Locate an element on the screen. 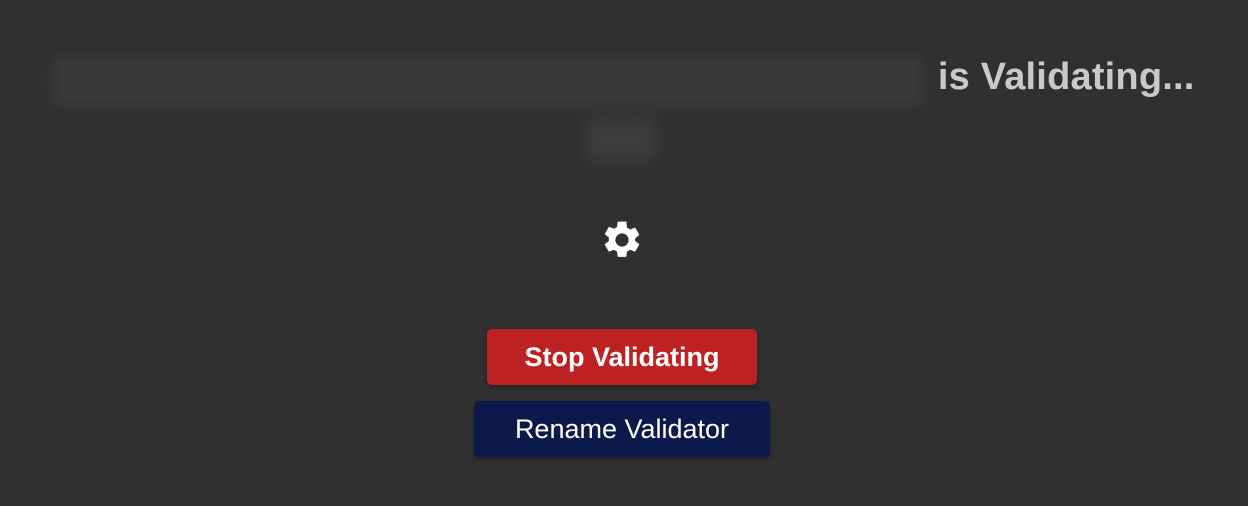 The image size is (1248, 506). gear-icon is located at coordinates (622, 240).